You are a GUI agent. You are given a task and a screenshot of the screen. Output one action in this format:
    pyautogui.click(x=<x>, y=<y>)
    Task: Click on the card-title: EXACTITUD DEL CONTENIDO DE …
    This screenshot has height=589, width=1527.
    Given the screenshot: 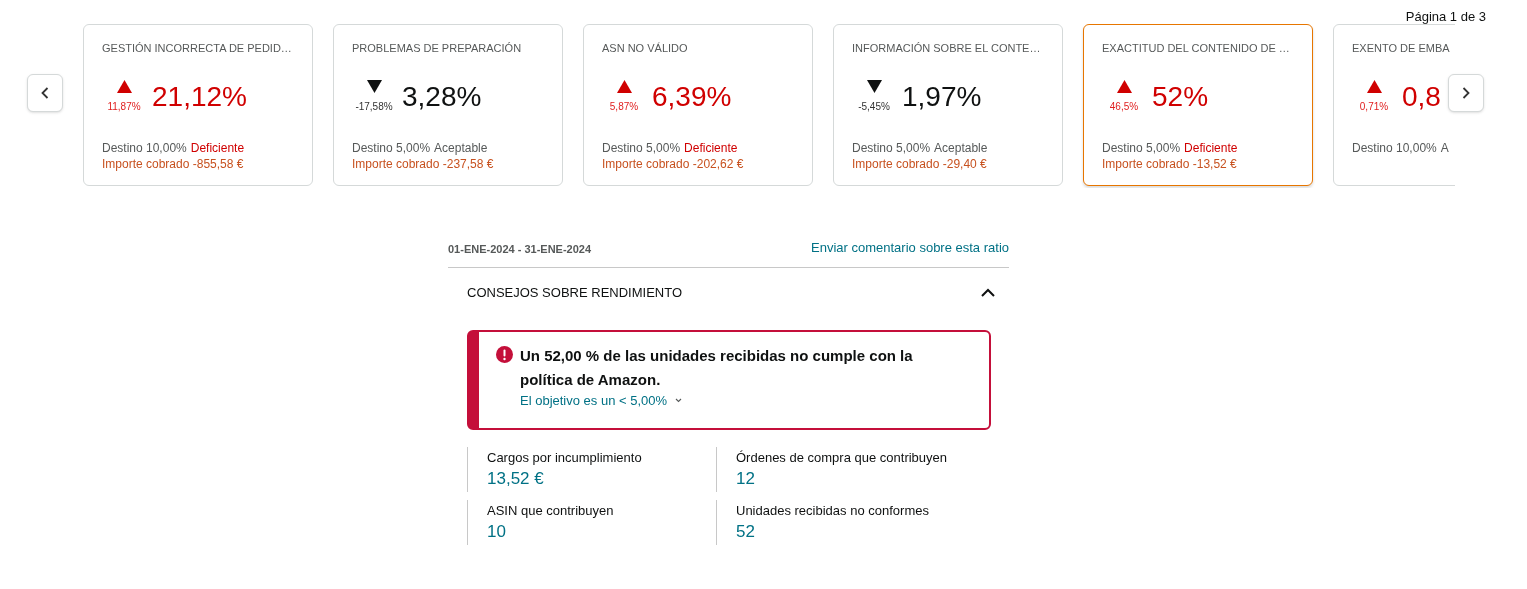 What is the action you would take?
    pyautogui.click(x=1196, y=48)
    